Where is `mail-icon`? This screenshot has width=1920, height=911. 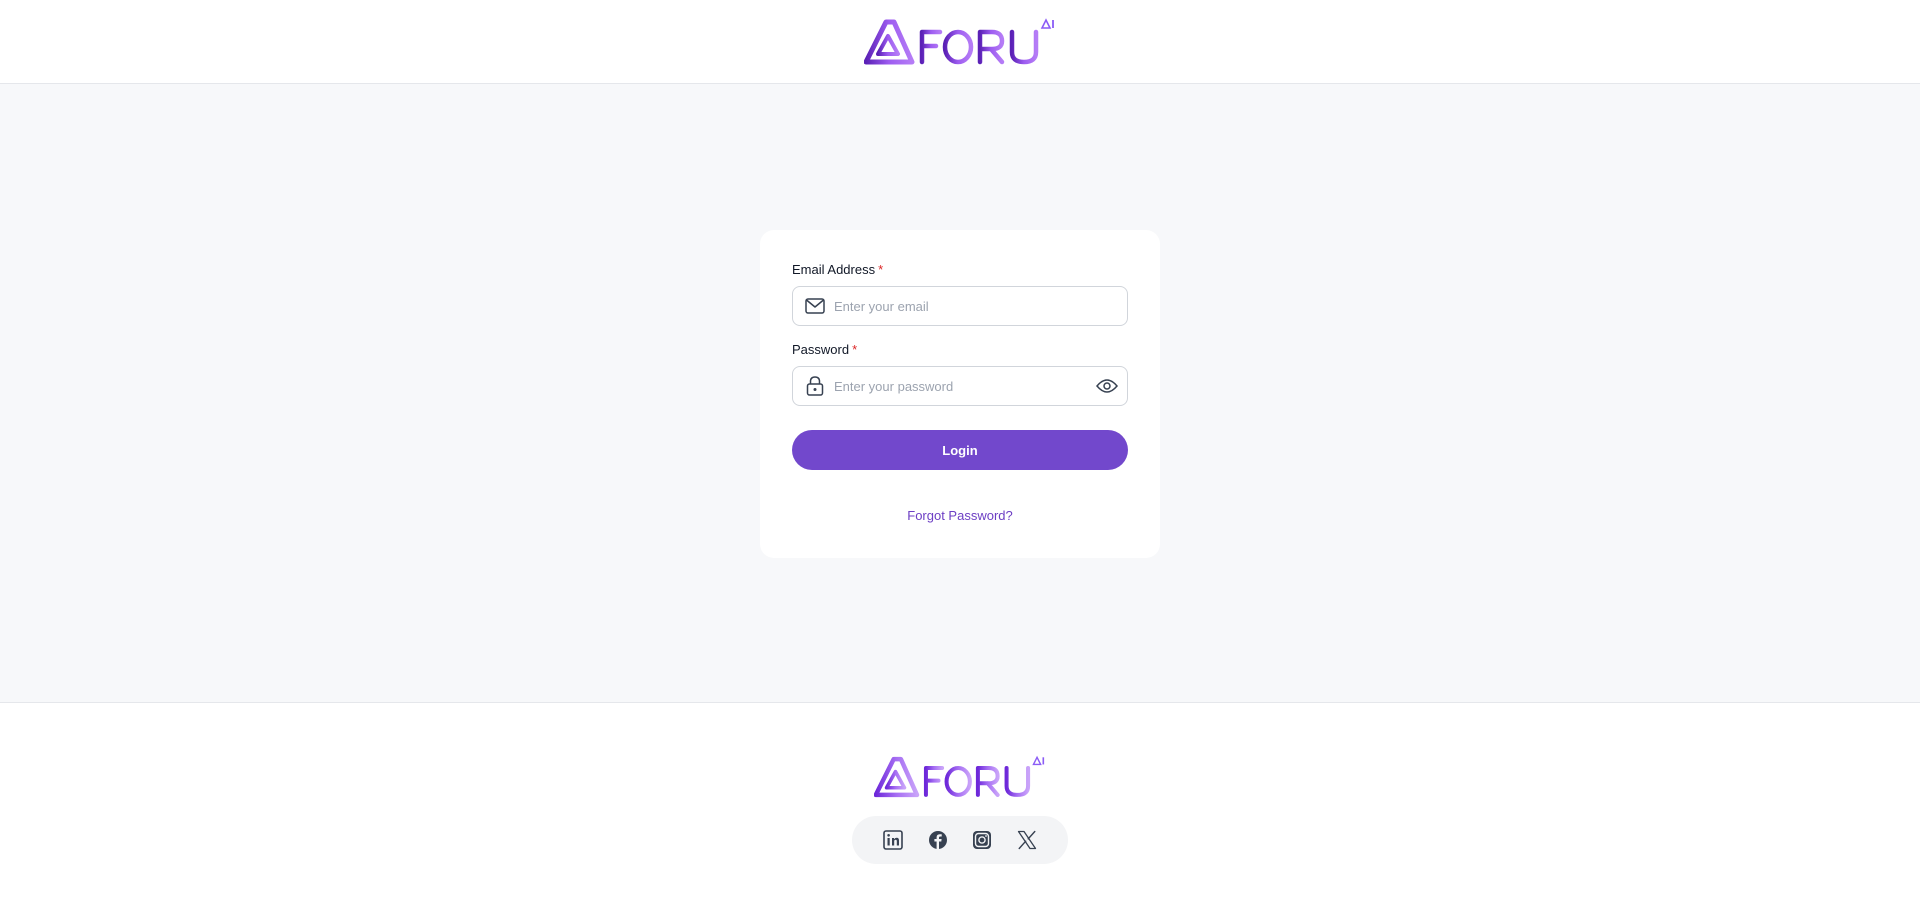 mail-icon is located at coordinates (815, 306).